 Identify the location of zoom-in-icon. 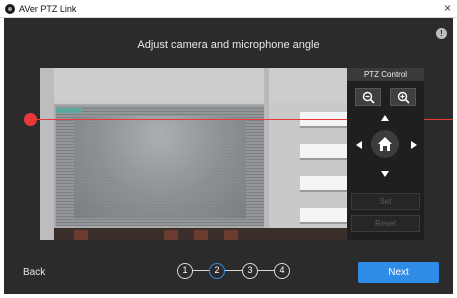
(403, 97).